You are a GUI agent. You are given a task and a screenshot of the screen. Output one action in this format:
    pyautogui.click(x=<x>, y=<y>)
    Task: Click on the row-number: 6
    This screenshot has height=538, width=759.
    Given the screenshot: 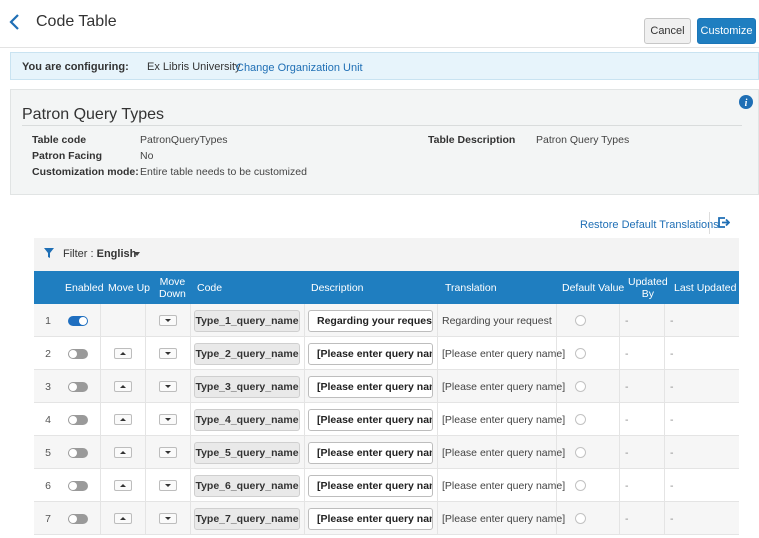 What is the action you would take?
    pyautogui.click(x=48, y=486)
    